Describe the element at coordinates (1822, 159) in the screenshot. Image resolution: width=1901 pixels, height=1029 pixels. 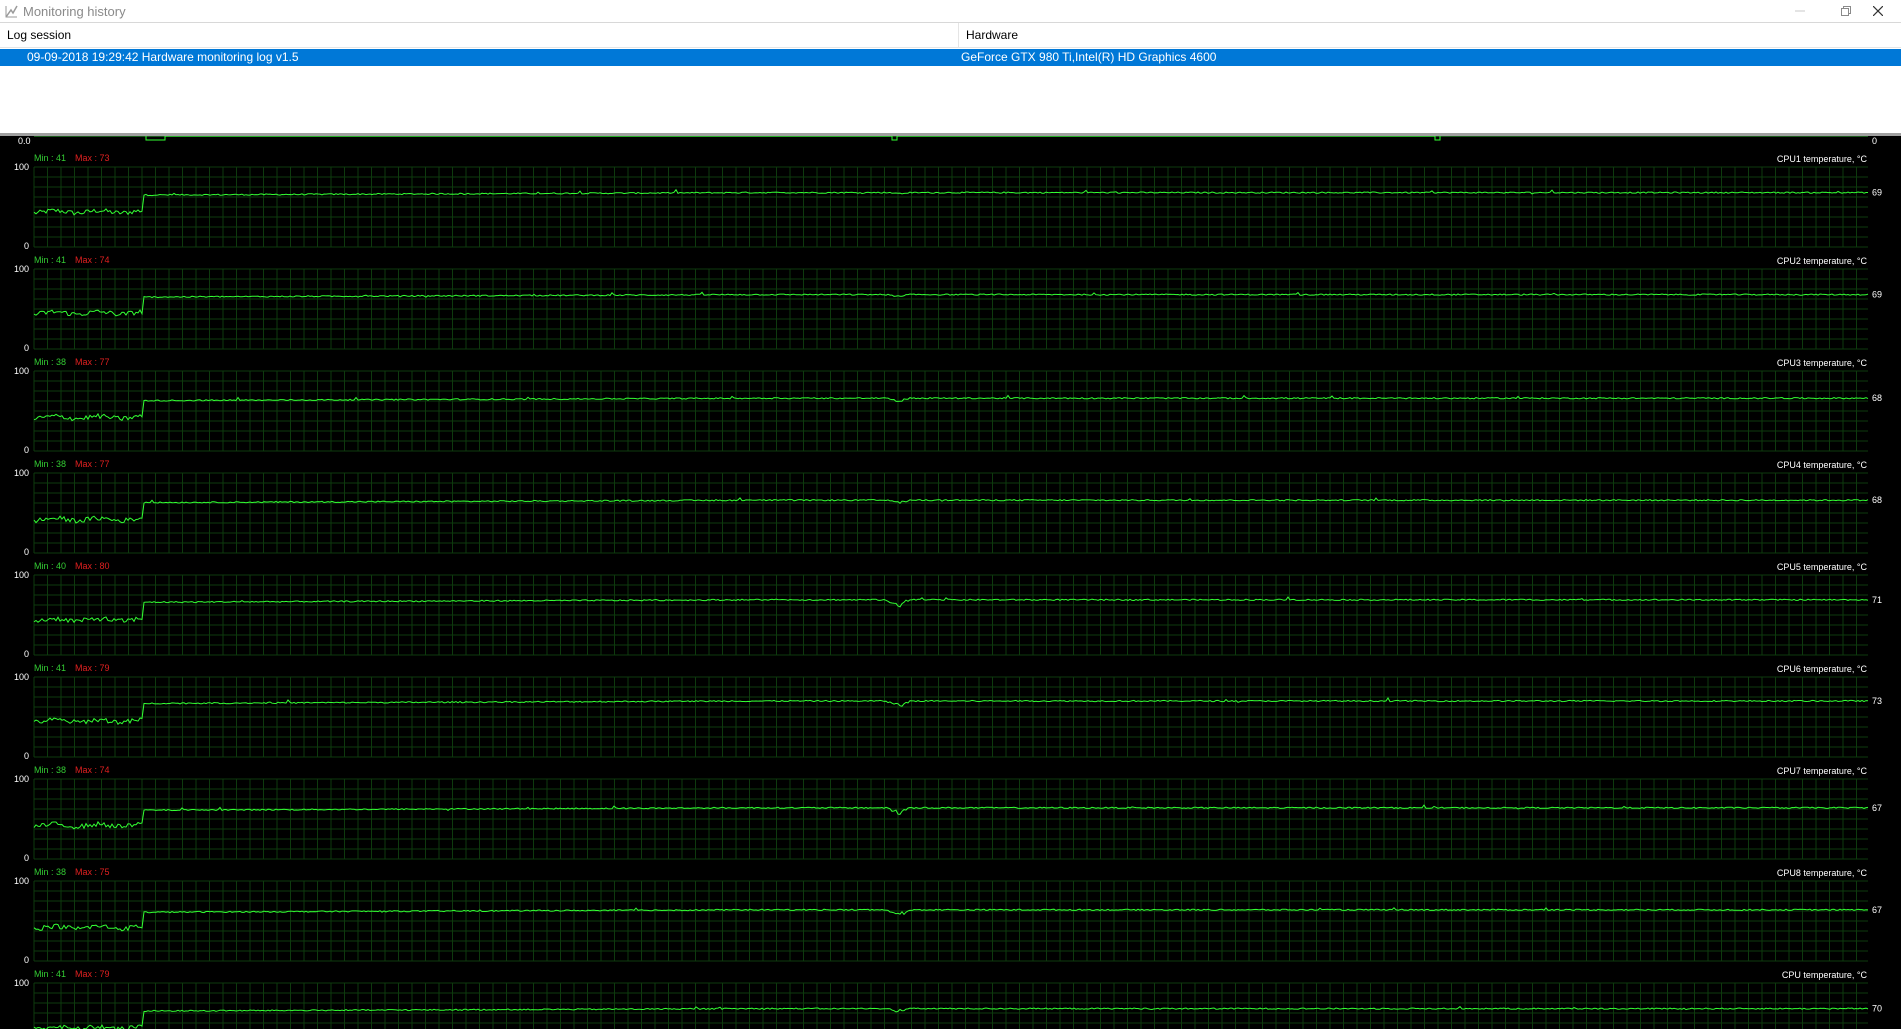
I see `graph-title: CPU1 temperature, °C` at that location.